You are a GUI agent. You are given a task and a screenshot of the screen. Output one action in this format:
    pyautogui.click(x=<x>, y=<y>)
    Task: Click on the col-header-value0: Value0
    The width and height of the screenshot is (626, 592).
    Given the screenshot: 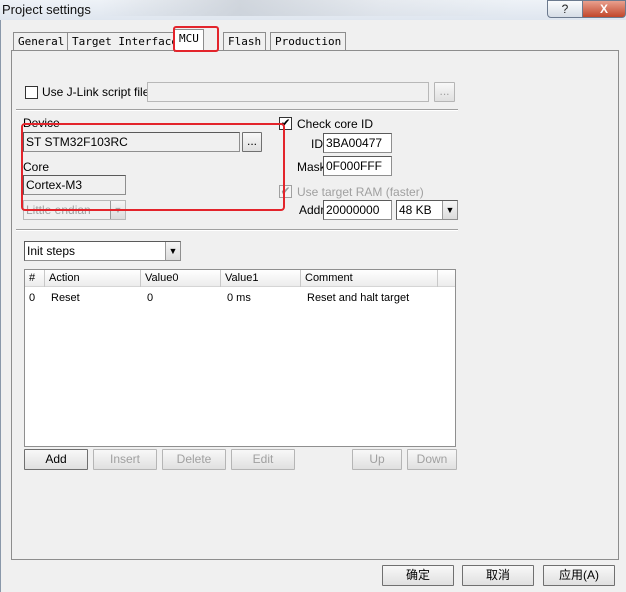 What is the action you would take?
    pyautogui.click(x=181, y=278)
    